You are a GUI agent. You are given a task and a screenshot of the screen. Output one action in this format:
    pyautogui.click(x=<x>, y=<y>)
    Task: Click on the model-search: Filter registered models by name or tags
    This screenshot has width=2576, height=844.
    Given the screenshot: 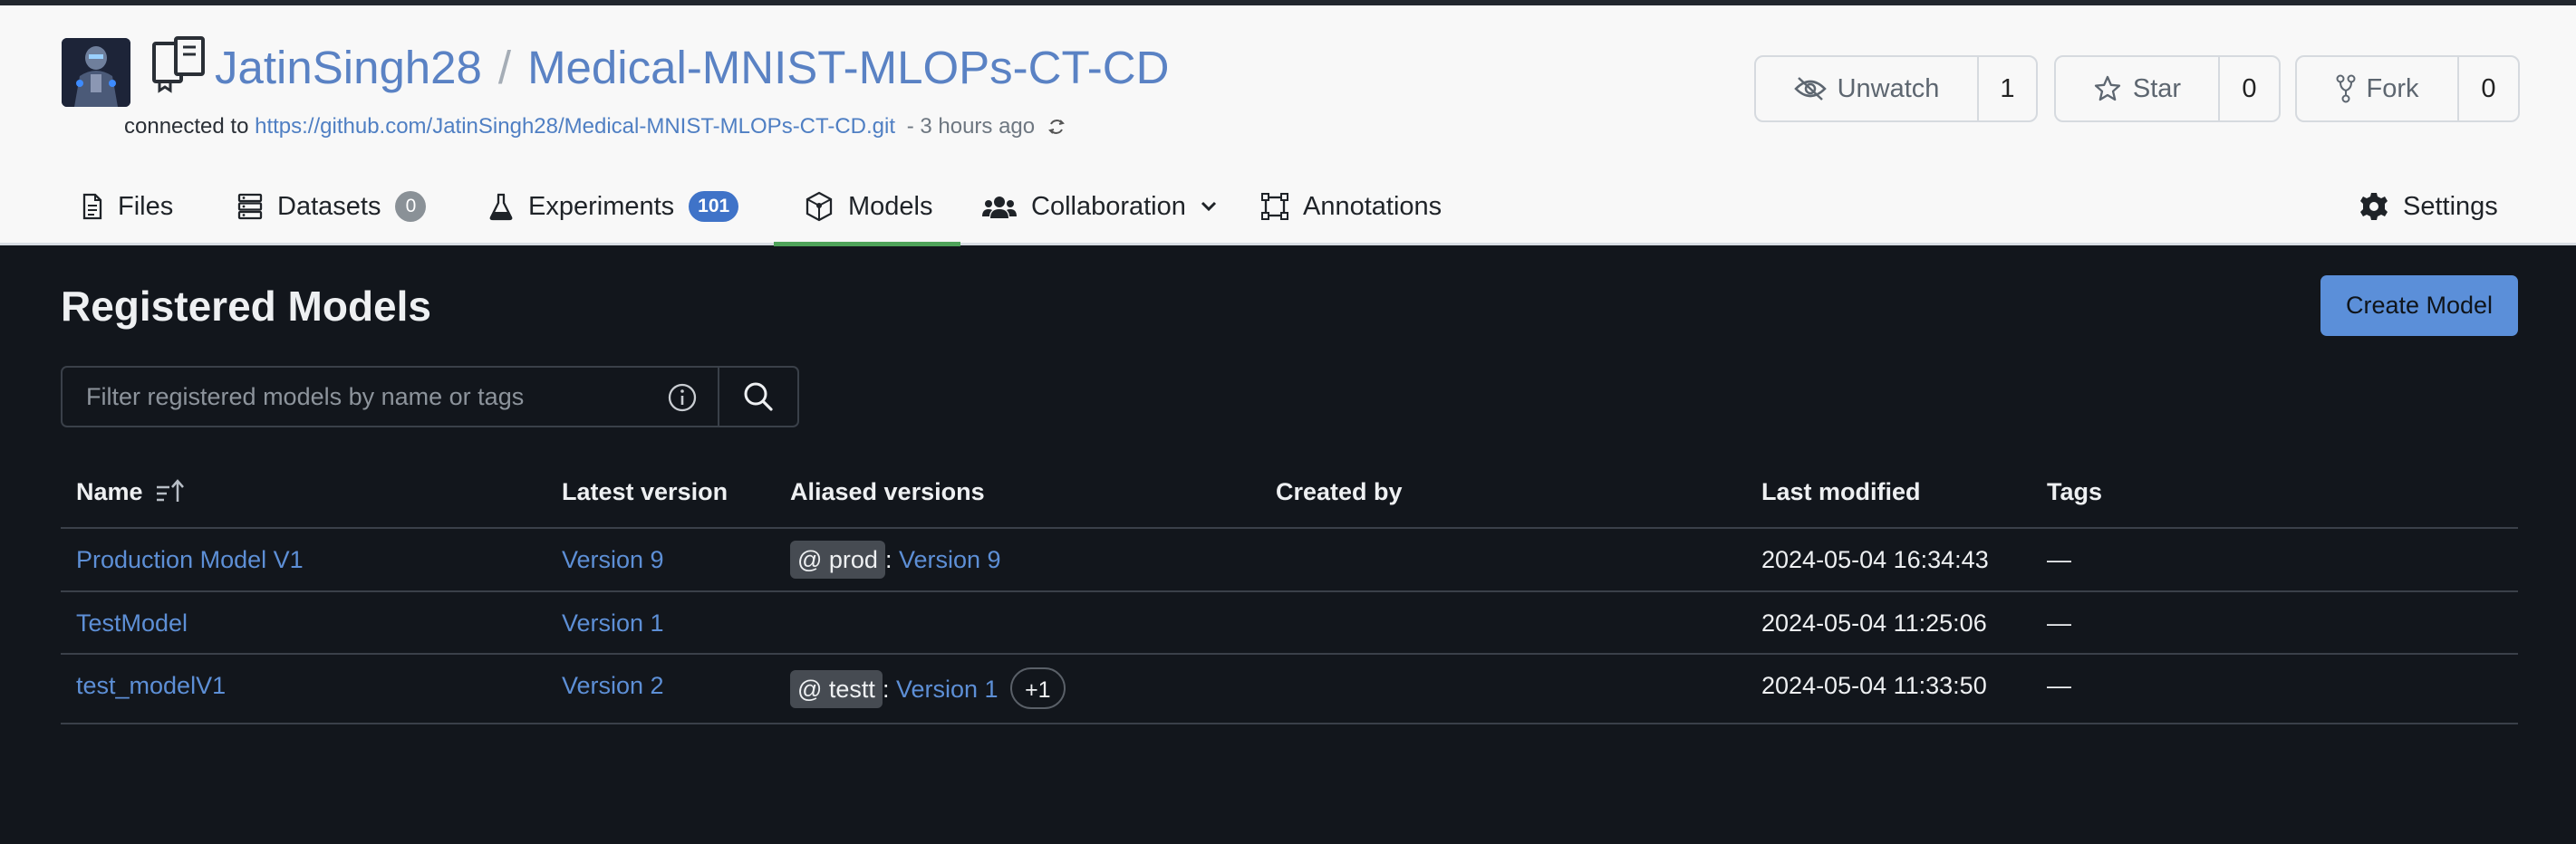 What is the action you would take?
    pyautogui.click(x=430, y=396)
    